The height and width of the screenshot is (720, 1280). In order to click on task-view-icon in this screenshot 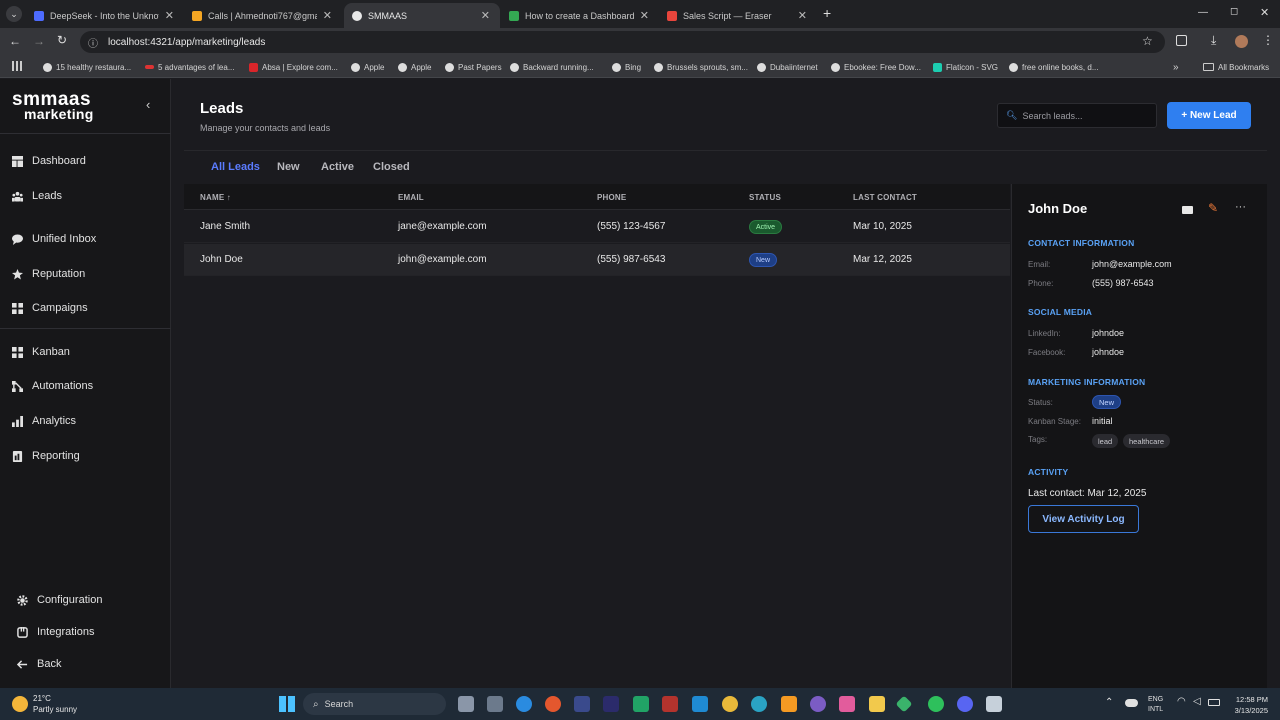, I will do `click(466, 704)`.